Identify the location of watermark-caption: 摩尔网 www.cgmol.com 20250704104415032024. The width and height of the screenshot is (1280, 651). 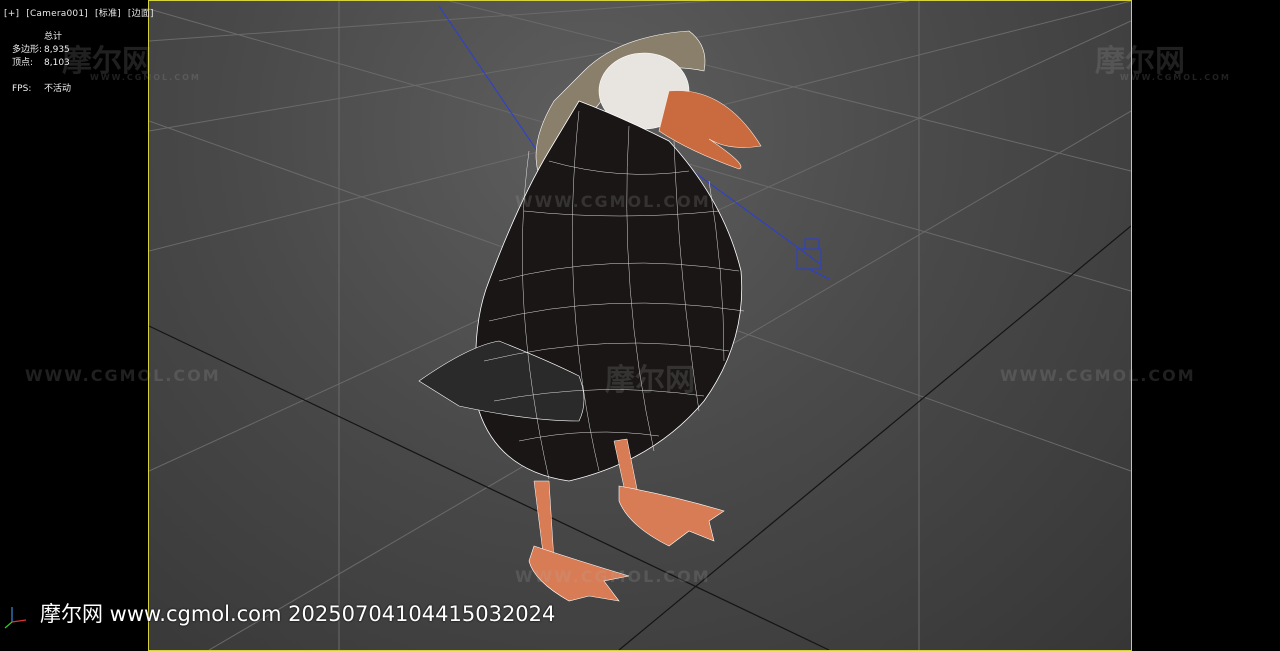
(298, 614).